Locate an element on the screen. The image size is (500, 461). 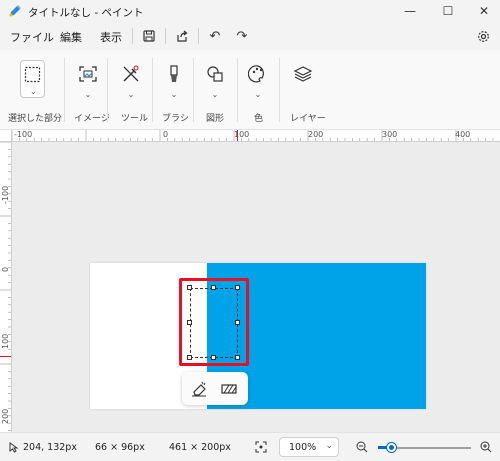
ruler-label: 300 is located at coordinates (390, 134).